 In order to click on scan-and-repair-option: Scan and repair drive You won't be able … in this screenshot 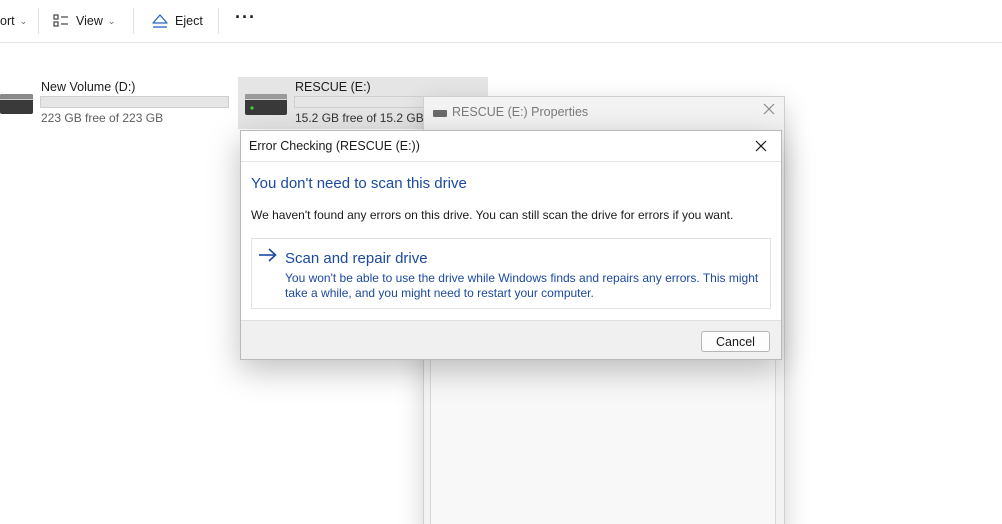, I will do `click(511, 273)`.